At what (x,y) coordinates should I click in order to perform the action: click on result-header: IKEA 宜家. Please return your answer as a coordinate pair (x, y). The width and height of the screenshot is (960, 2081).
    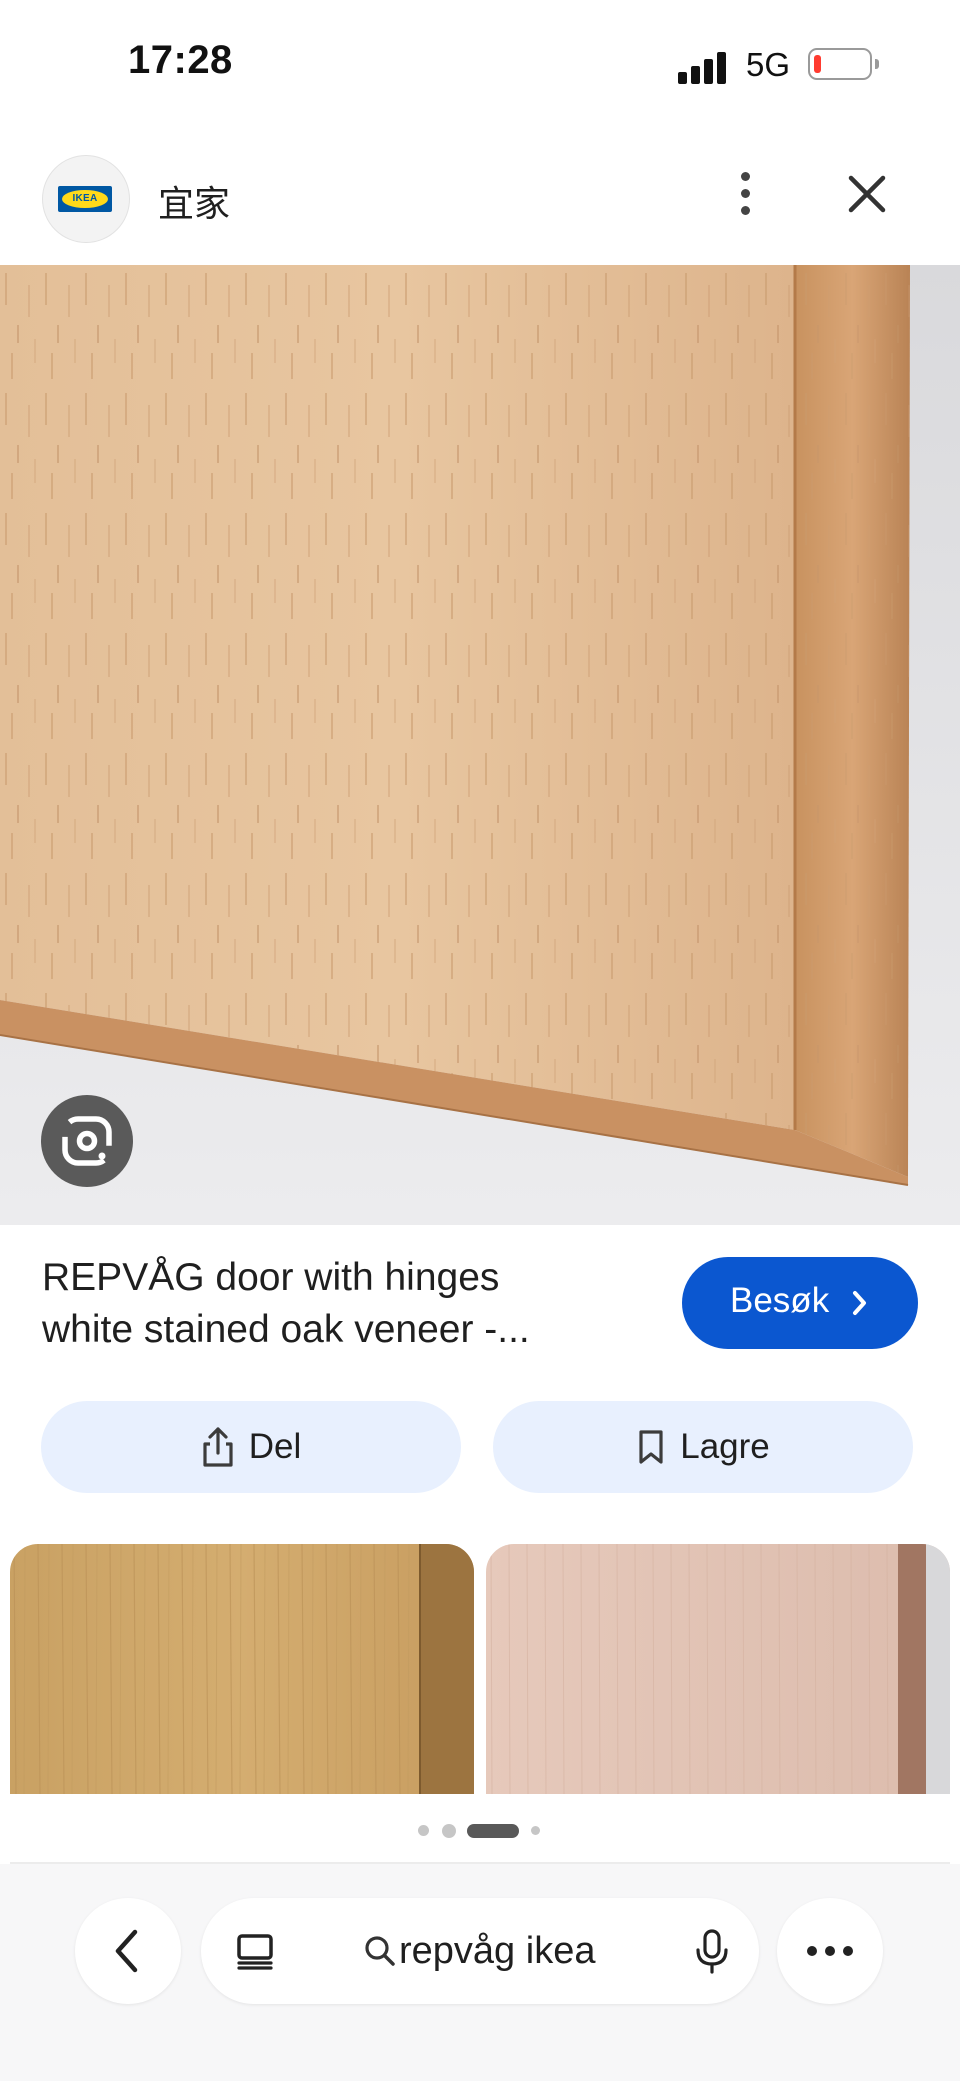
    Looking at the image, I should click on (480, 207).